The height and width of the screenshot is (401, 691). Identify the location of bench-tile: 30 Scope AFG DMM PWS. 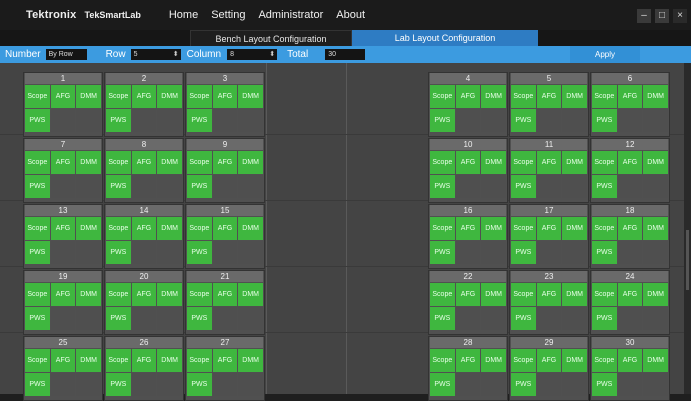
(630, 368).